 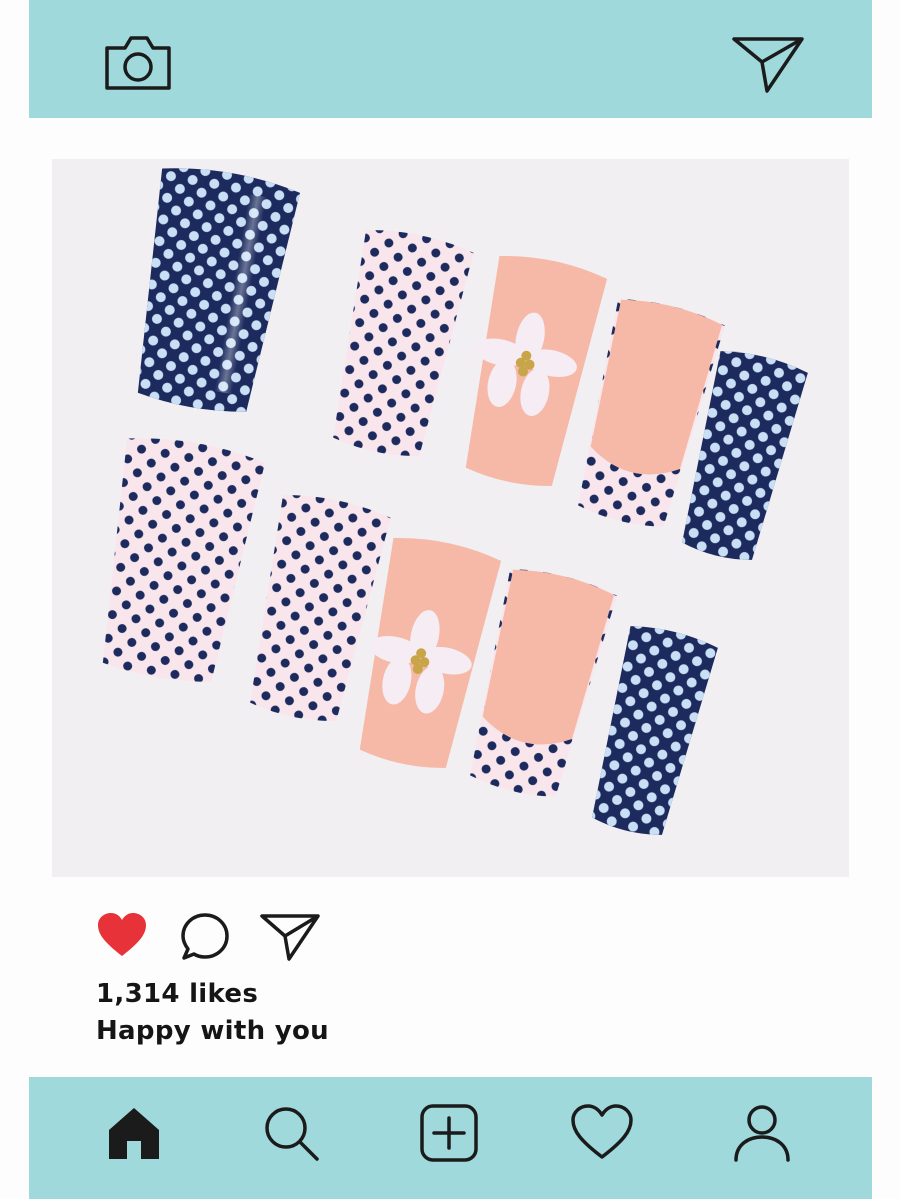 I want to click on activity-heart-icon, so click(x=602, y=1132).